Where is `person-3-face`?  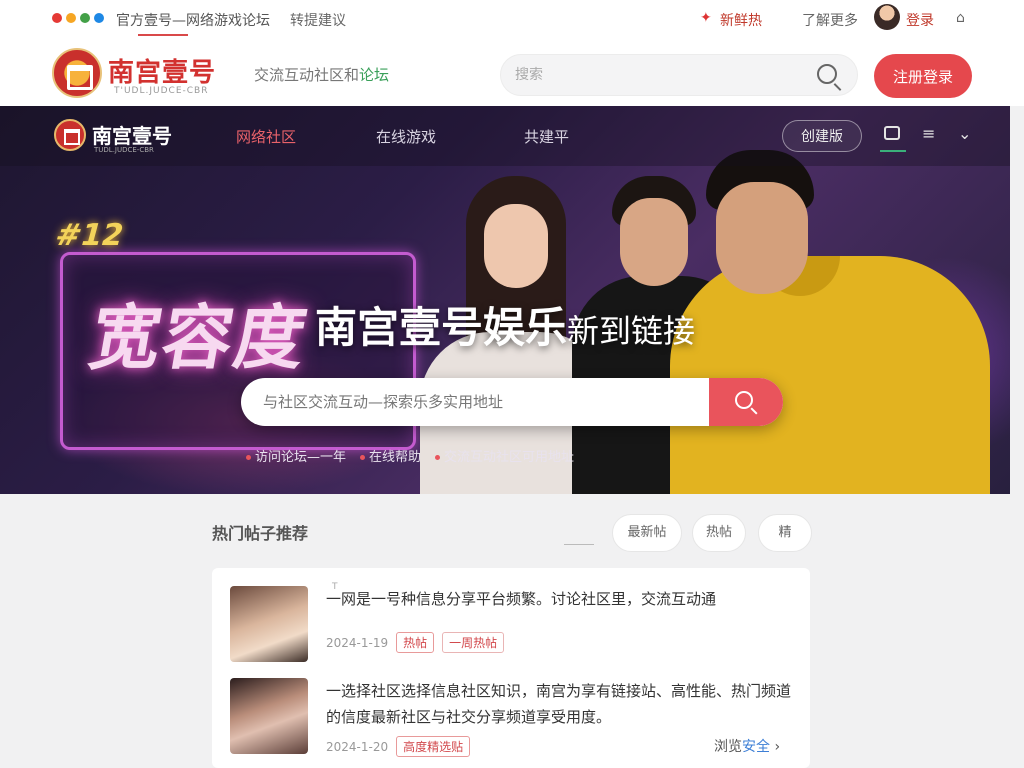
person-3-face is located at coordinates (762, 238).